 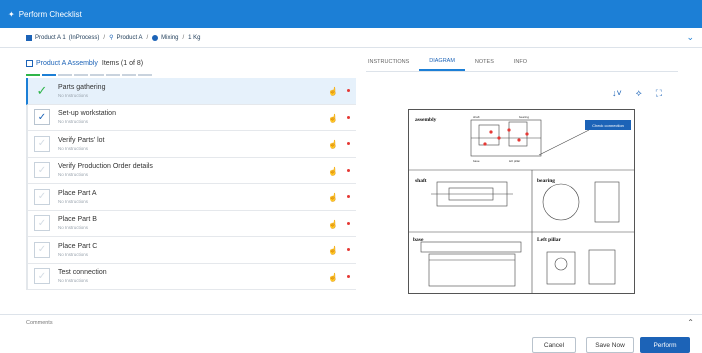 I want to click on checklist-item: ✓ Set-up workstation No Instructions ☝, so click(x=192, y=118).